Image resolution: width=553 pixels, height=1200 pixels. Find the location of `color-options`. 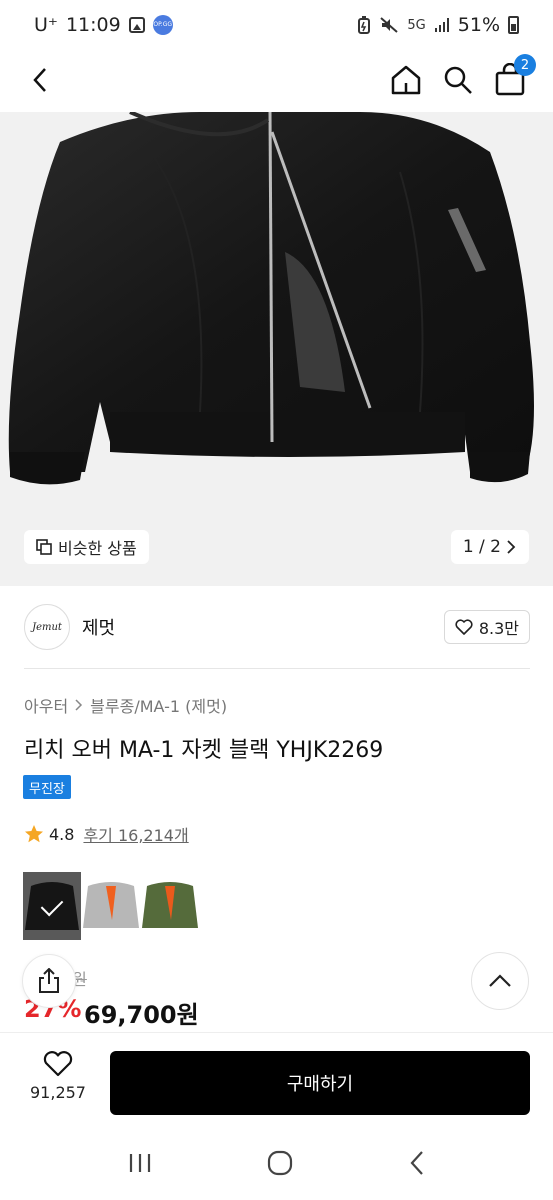

color-options is located at coordinates (111, 906).